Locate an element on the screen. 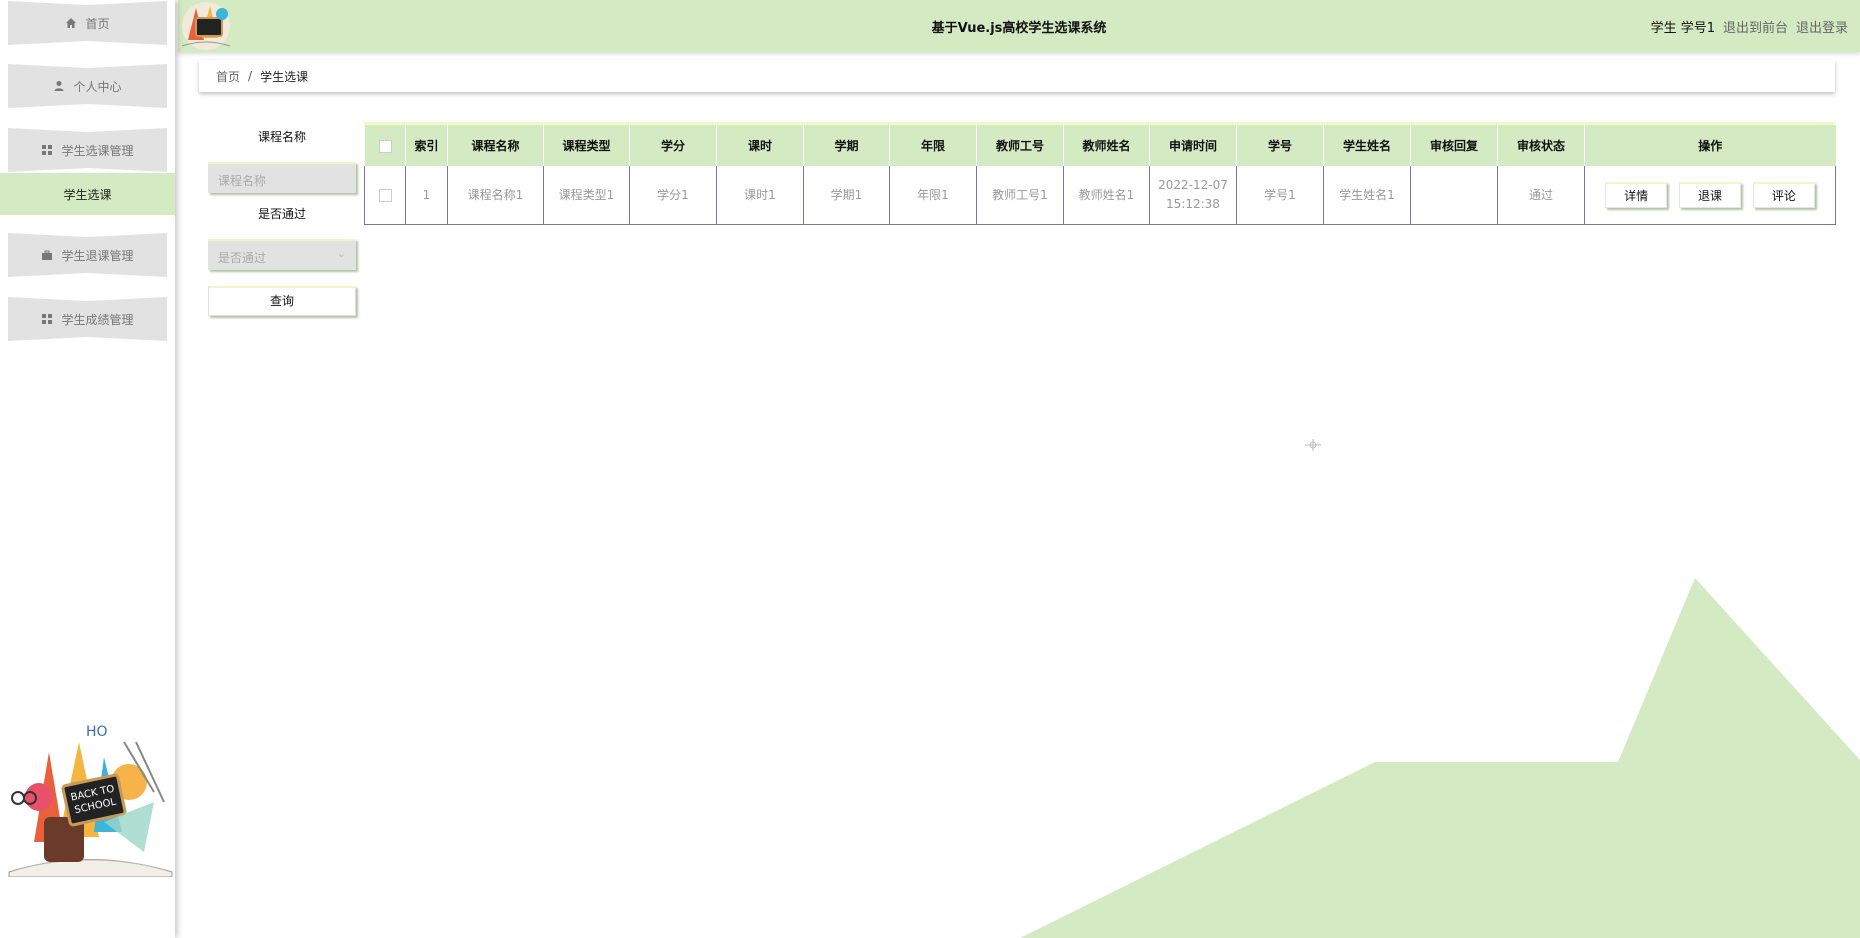 This screenshot has width=1860, height=938. course-name-input: 课程名称 is located at coordinates (282, 177).